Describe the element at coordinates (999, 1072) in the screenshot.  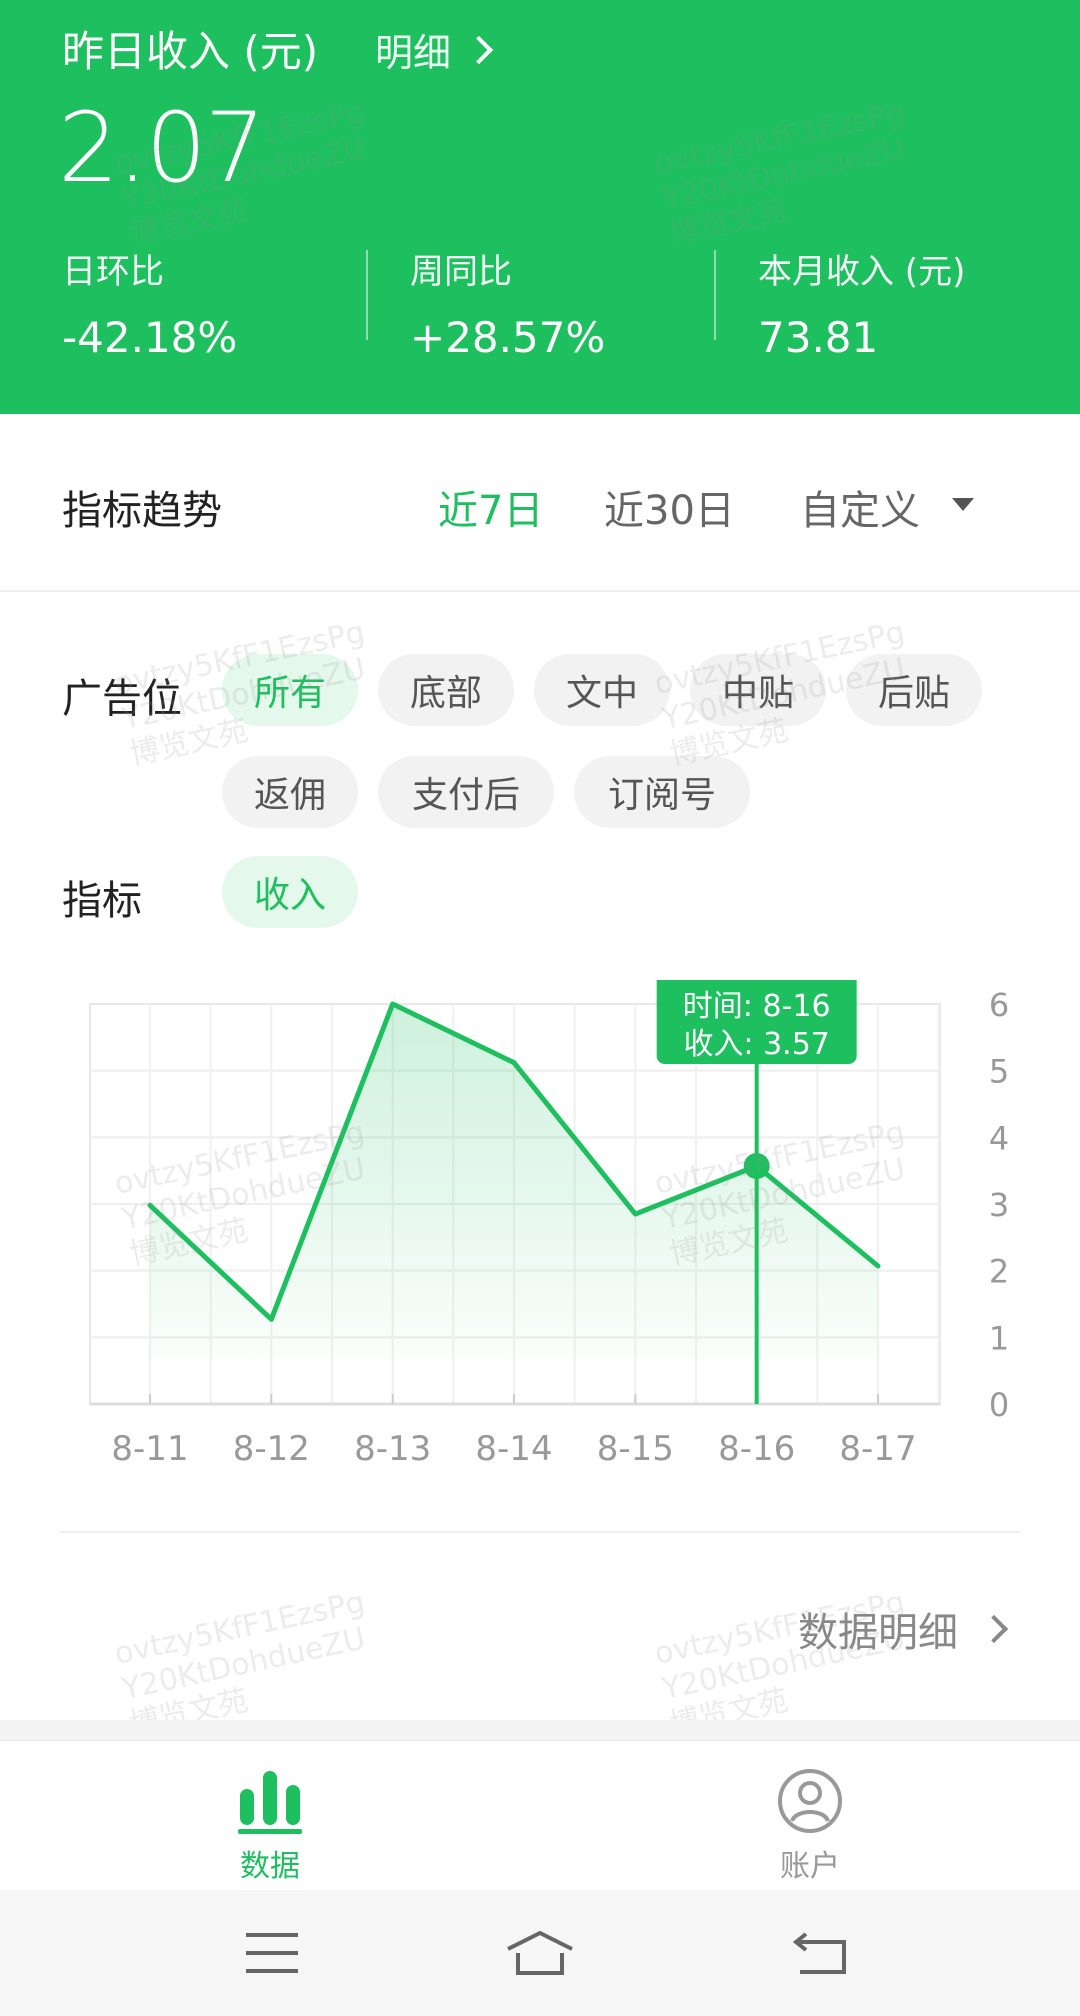
I see `y-tick-label: 5` at that location.